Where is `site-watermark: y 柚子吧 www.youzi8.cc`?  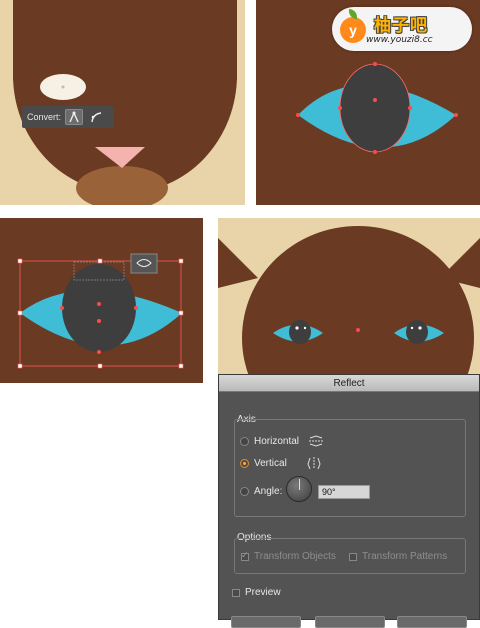
site-watermark: y 柚子吧 www.youzi8.cc is located at coordinates (402, 29).